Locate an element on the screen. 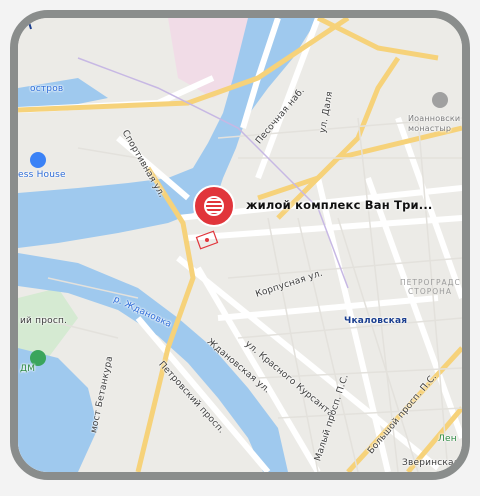  church-icon is located at coordinates (440, 100).